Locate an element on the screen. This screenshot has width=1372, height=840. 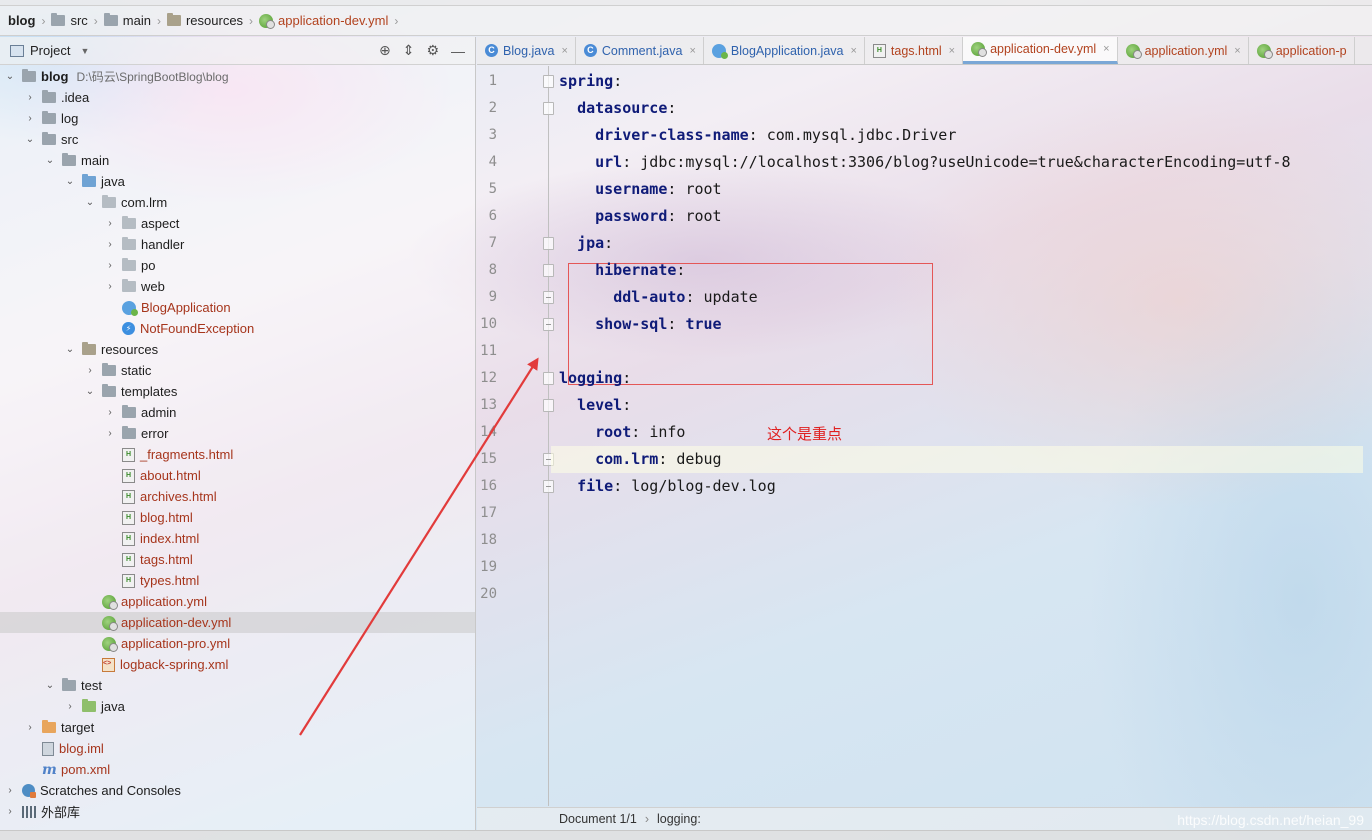
tree-item: NotFoundException is located at coordinates (237, 328).